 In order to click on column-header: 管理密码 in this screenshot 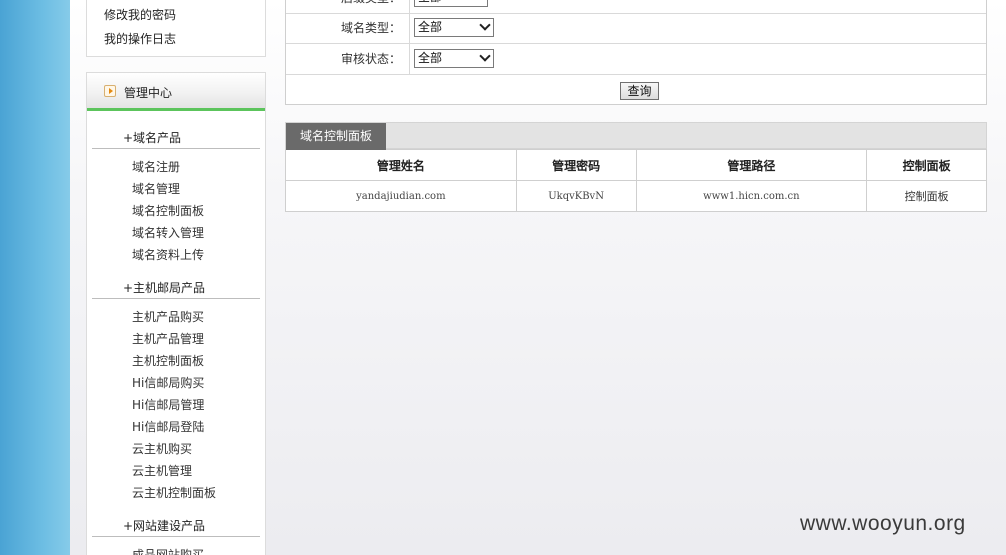, I will do `click(576, 165)`.